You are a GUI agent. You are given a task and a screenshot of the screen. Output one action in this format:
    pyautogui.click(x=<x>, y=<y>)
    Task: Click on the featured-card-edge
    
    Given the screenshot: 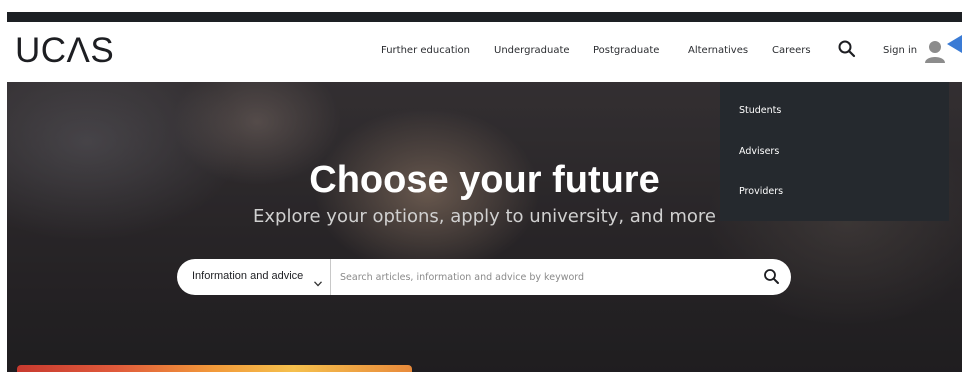 What is the action you would take?
    pyautogui.click(x=214, y=368)
    